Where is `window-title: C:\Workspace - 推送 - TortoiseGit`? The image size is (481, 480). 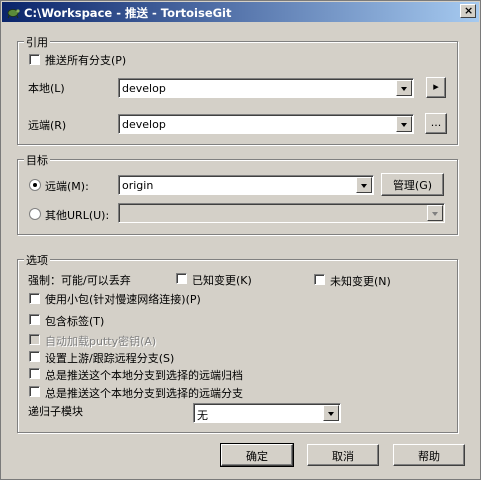 window-title: C:\Workspace - 推送 - TortoiseGit is located at coordinates (128, 13).